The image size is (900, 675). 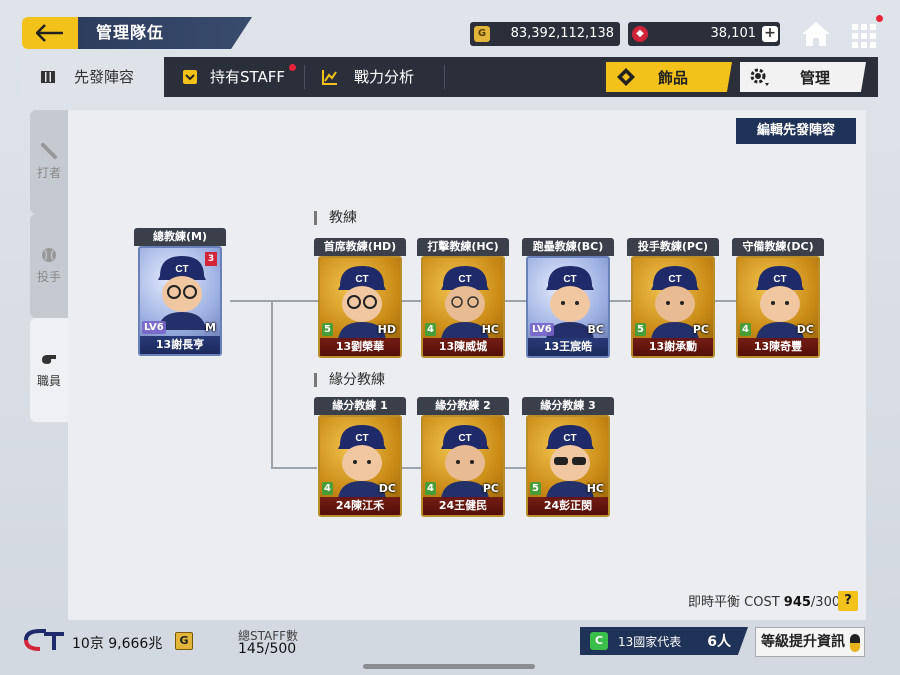 I want to click on bond-role-label: 緣分教練 1, so click(x=360, y=406).